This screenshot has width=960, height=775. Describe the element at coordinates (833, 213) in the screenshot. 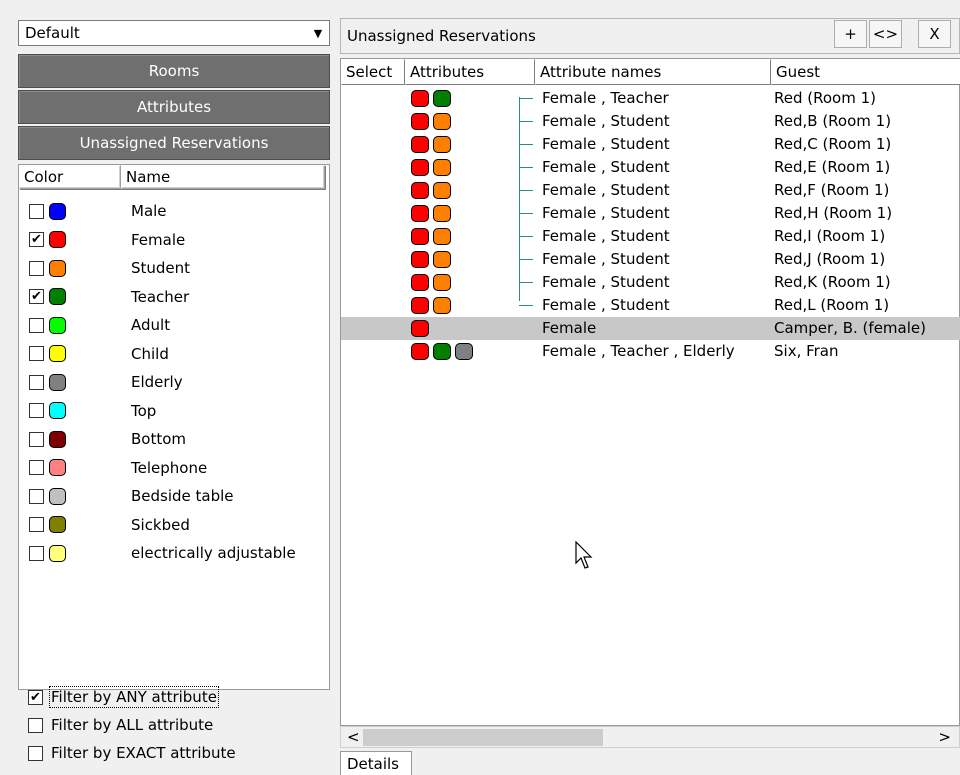

I see `guest-cell: Red,H (Room 1)` at that location.